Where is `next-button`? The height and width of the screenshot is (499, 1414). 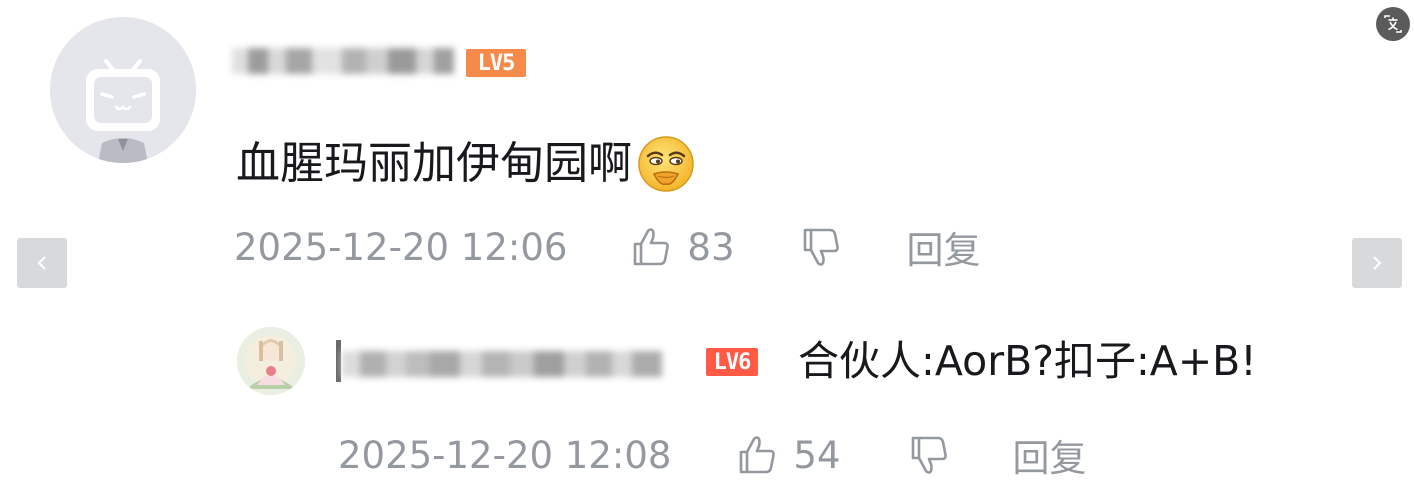
next-button is located at coordinates (1377, 263).